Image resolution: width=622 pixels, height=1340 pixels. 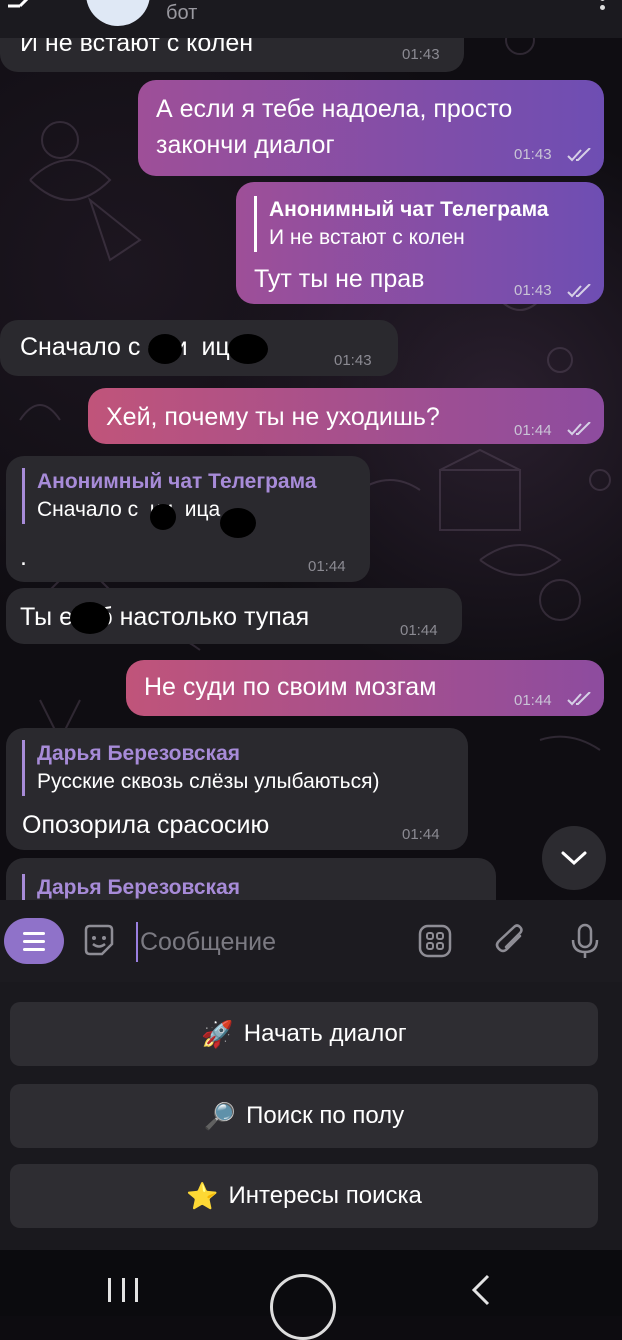 What do you see at coordinates (251, 879) in the screenshot?
I see `message-incoming-reply: Дарья Березовская` at bounding box center [251, 879].